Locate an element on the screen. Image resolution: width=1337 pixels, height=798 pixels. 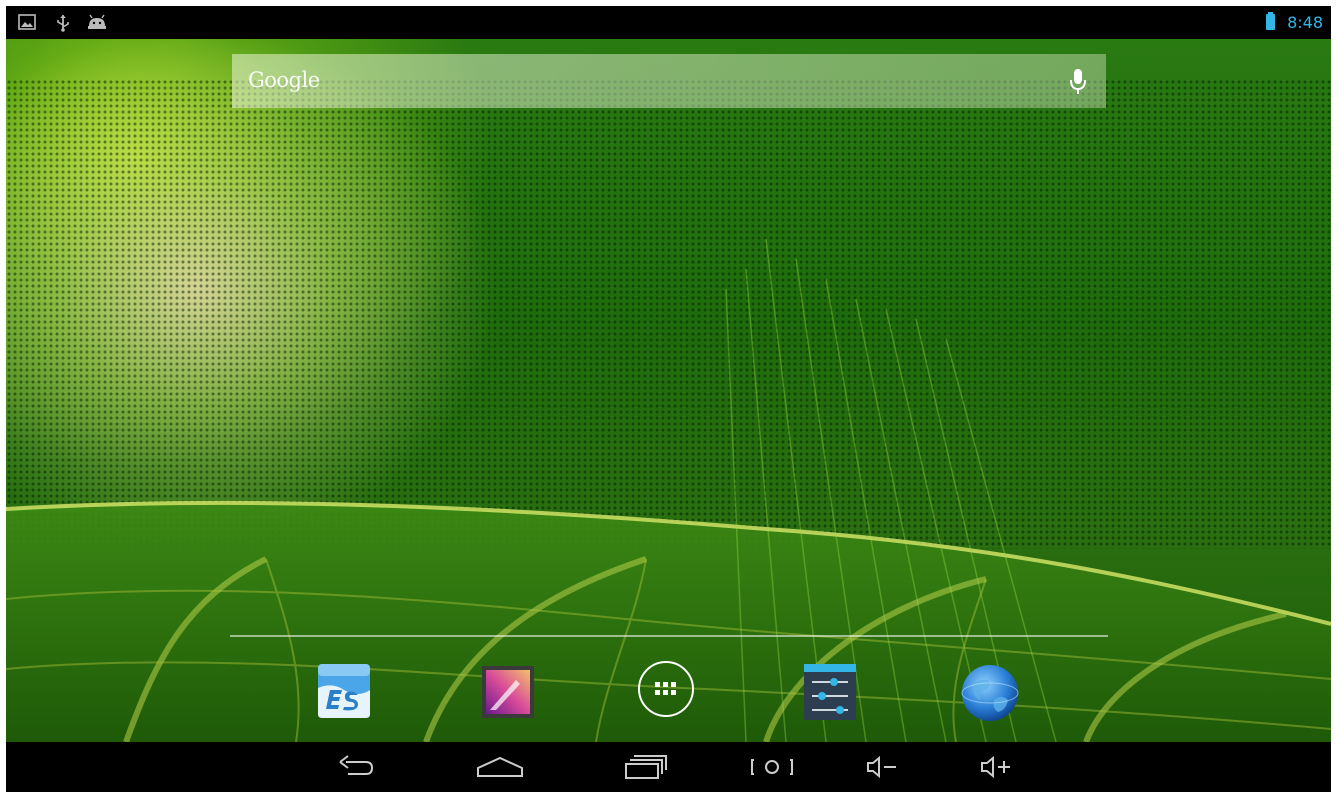
navigation-bar is located at coordinates (668, 767).